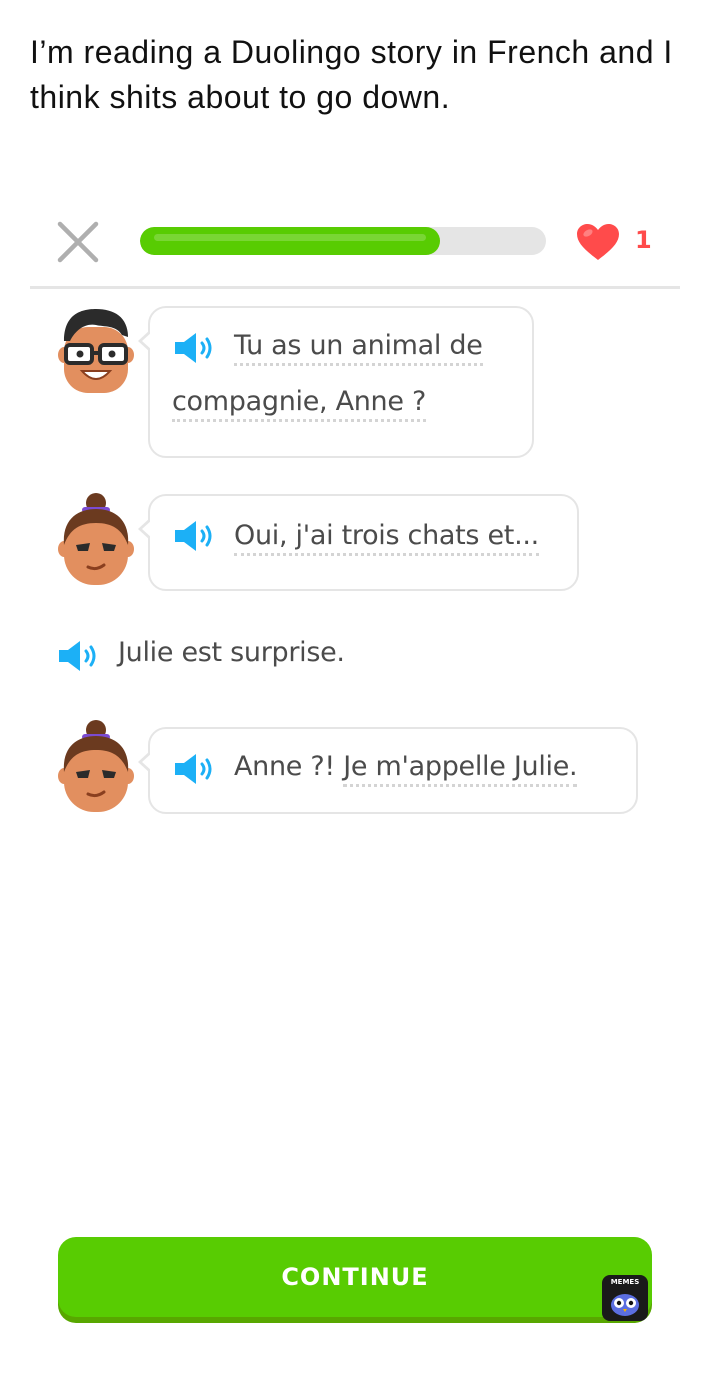  I want to click on hearts-counter: 1, so click(620, 242).